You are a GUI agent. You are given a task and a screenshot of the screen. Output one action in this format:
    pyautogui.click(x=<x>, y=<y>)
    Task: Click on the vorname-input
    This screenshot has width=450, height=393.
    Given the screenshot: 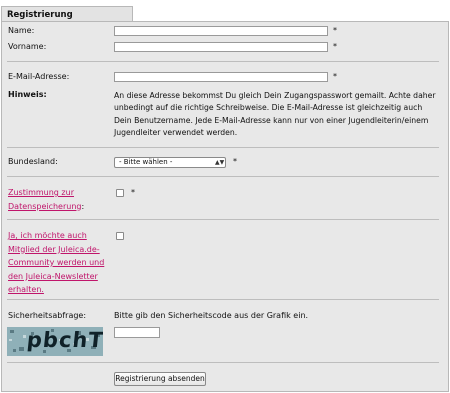 What is the action you would take?
    pyautogui.click(x=221, y=47)
    